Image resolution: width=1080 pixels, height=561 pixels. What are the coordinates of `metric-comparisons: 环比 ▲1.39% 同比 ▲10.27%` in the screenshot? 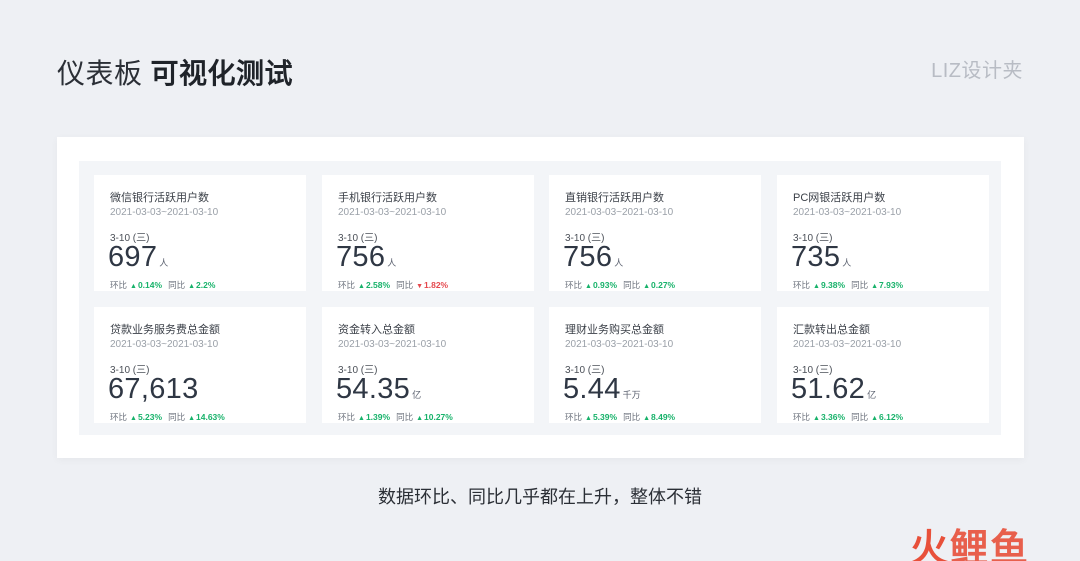 It's located at (398, 417).